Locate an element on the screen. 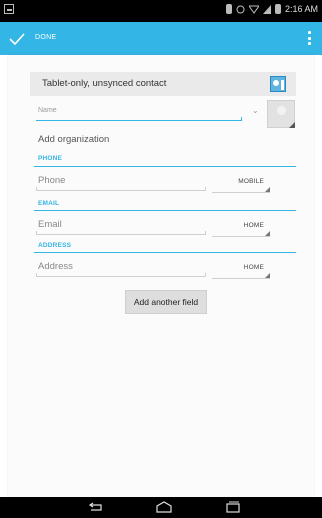 The height and width of the screenshot is (518, 322). chevron-down-icon: ⌄ is located at coordinates (255, 110).